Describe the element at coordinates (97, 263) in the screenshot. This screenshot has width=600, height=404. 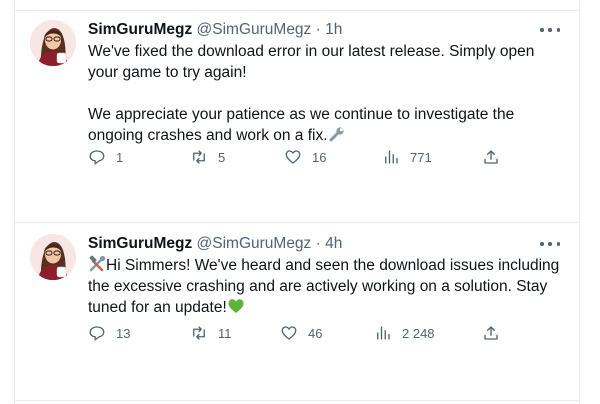
I see `hammer-and-wrench-icon` at that location.